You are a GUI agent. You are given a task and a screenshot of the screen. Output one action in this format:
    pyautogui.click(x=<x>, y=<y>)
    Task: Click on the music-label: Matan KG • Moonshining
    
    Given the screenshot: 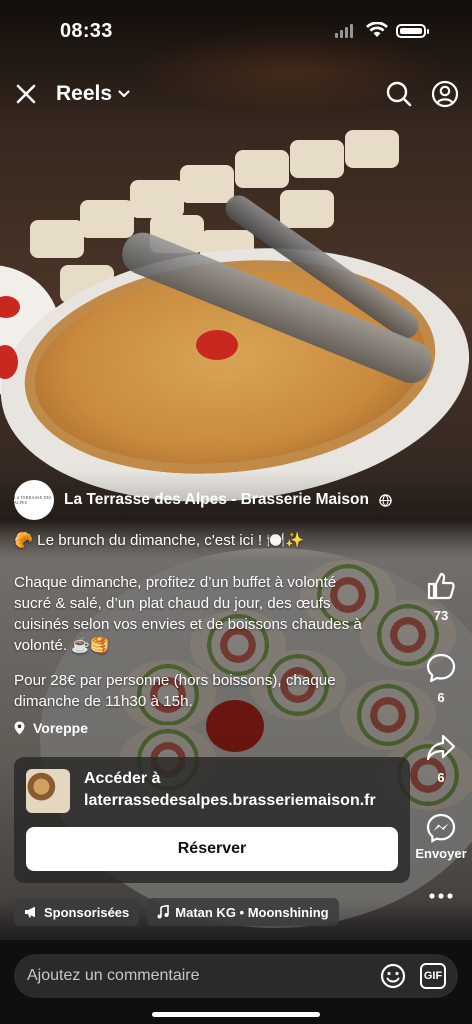 What is the action you would take?
    pyautogui.click(x=252, y=912)
    